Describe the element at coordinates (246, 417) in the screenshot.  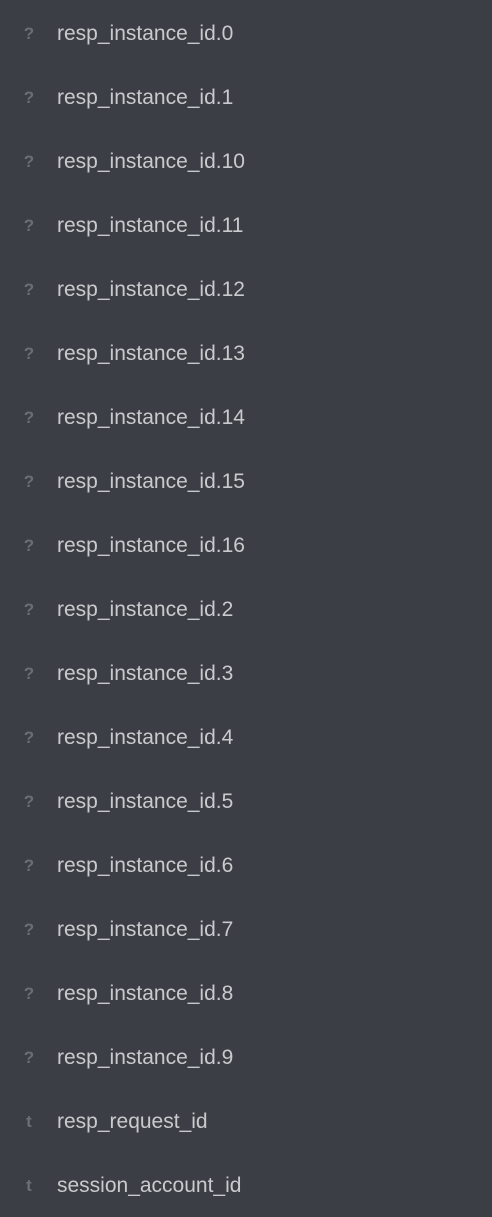
I see `field-row: ? resp_instance_id.14` at that location.